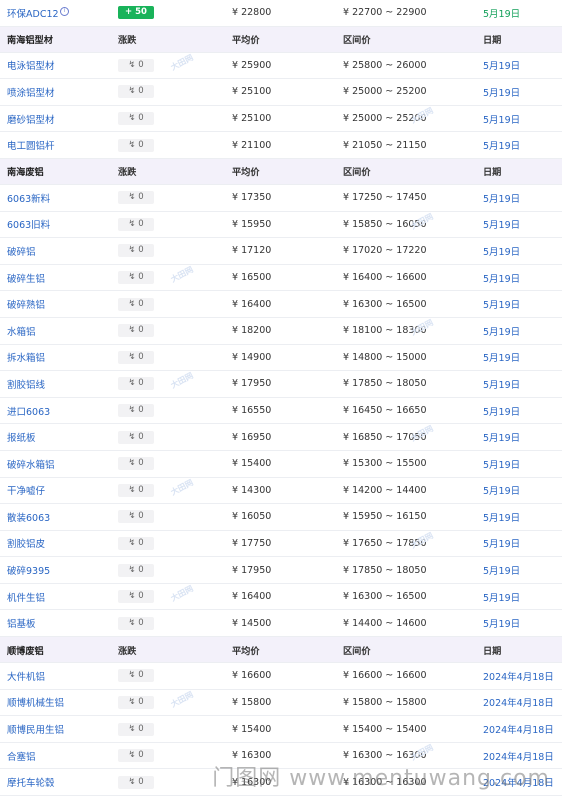 The height and width of the screenshot is (800, 562). What do you see at coordinates (21, 251) in the screenshot?
I see `product-link: 破碎铝` at bounding box center [21, 251].